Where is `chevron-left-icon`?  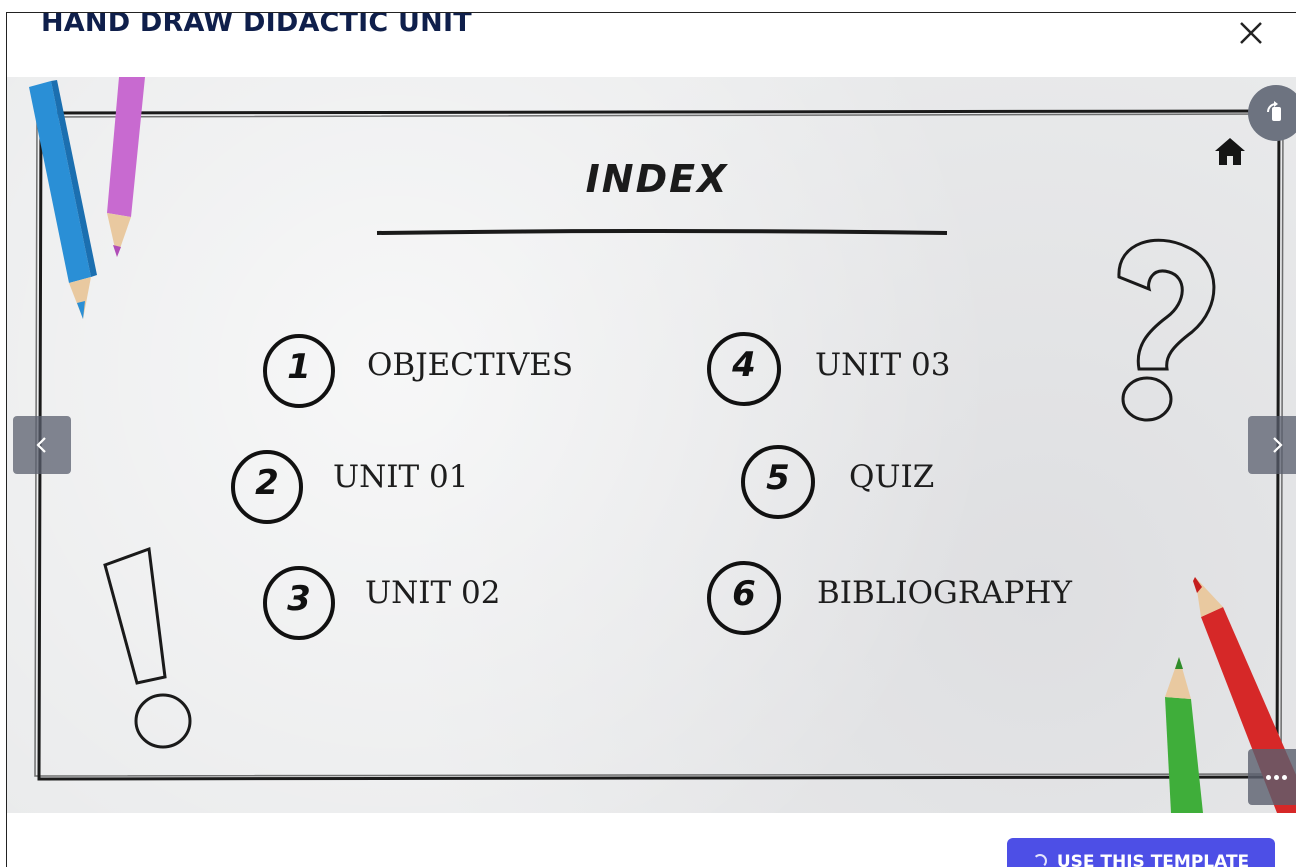 chevron-left-icon is located at coordinates (41, 445).